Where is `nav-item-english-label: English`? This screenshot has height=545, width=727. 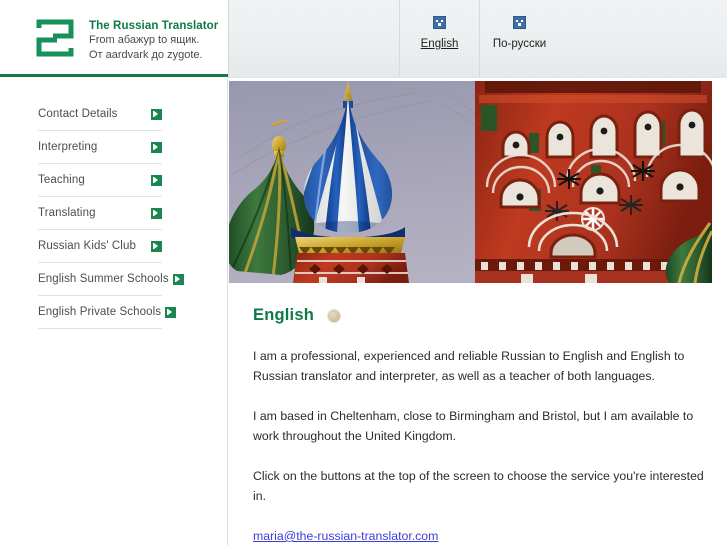 nav-item-english-label: English is located at coordinates (439, 44).